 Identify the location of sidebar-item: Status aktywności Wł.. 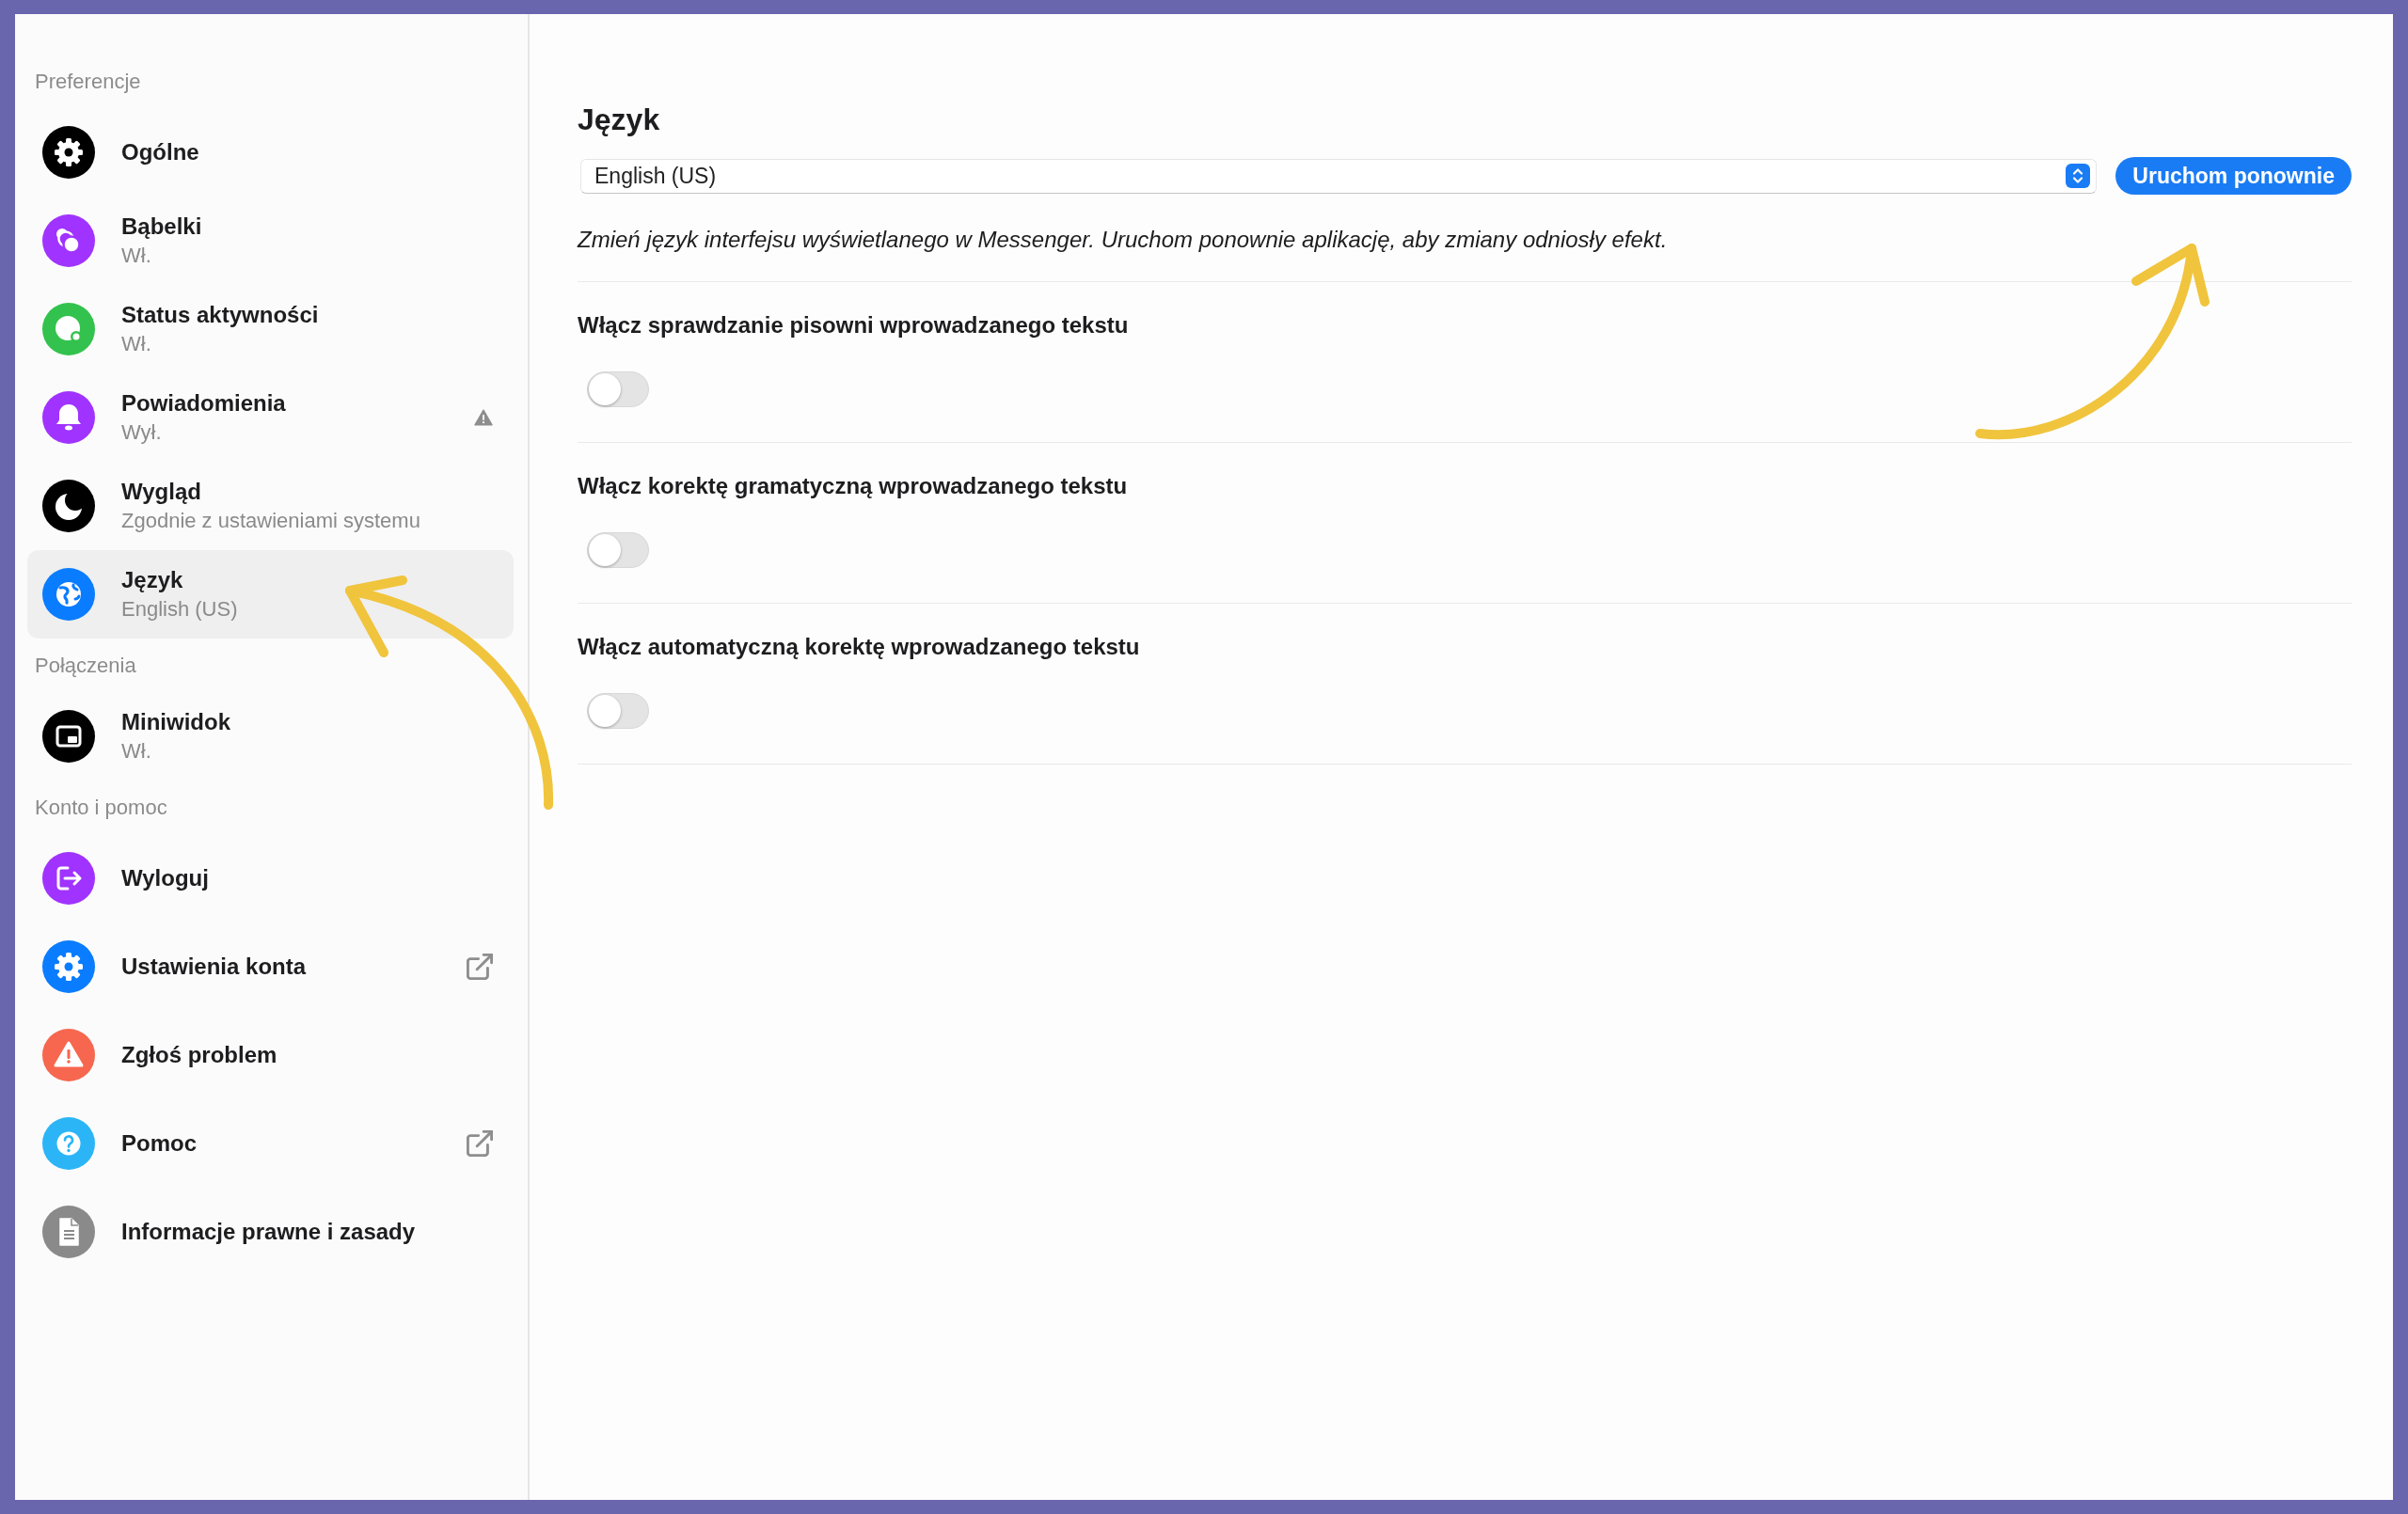
(271, 329).